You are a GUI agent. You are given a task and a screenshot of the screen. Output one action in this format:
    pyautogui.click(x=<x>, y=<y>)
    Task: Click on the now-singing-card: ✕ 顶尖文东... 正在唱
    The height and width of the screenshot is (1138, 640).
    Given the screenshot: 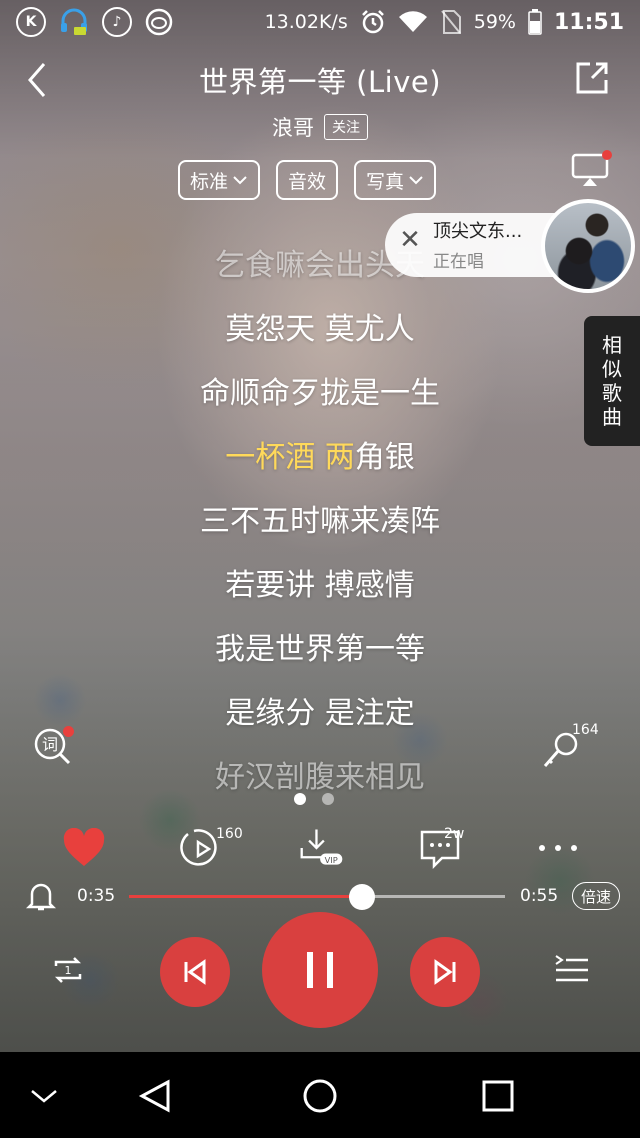 What is the action you would take?
    pyautogui.click(x=510, y=246)
    